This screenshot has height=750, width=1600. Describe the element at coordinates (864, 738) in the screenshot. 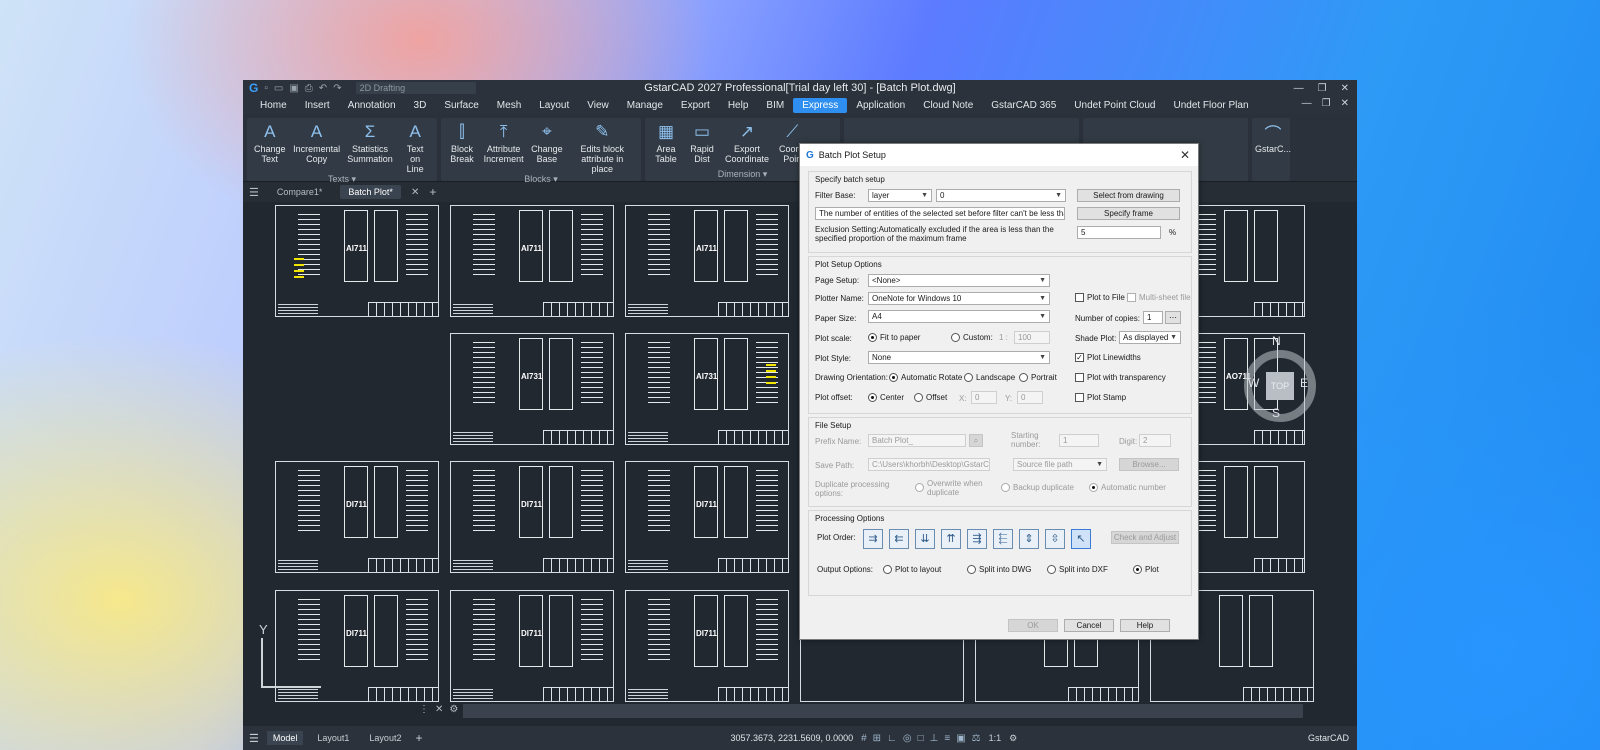

I see `grid-icon: #` at that location.